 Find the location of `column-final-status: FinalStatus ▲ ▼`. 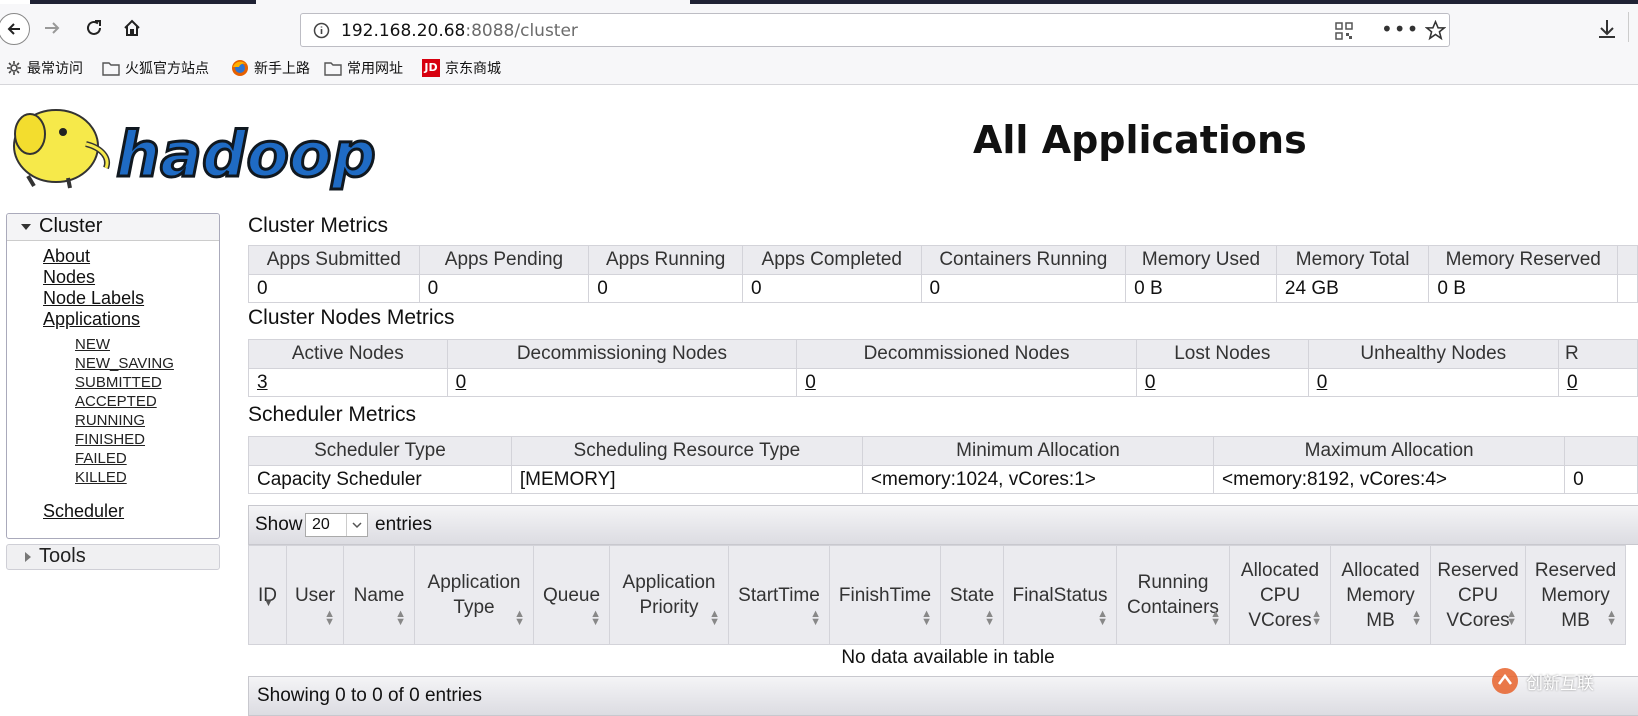

column-final-status: FinalStatus ▲ ▼ is located at coordinates (1060, 595).